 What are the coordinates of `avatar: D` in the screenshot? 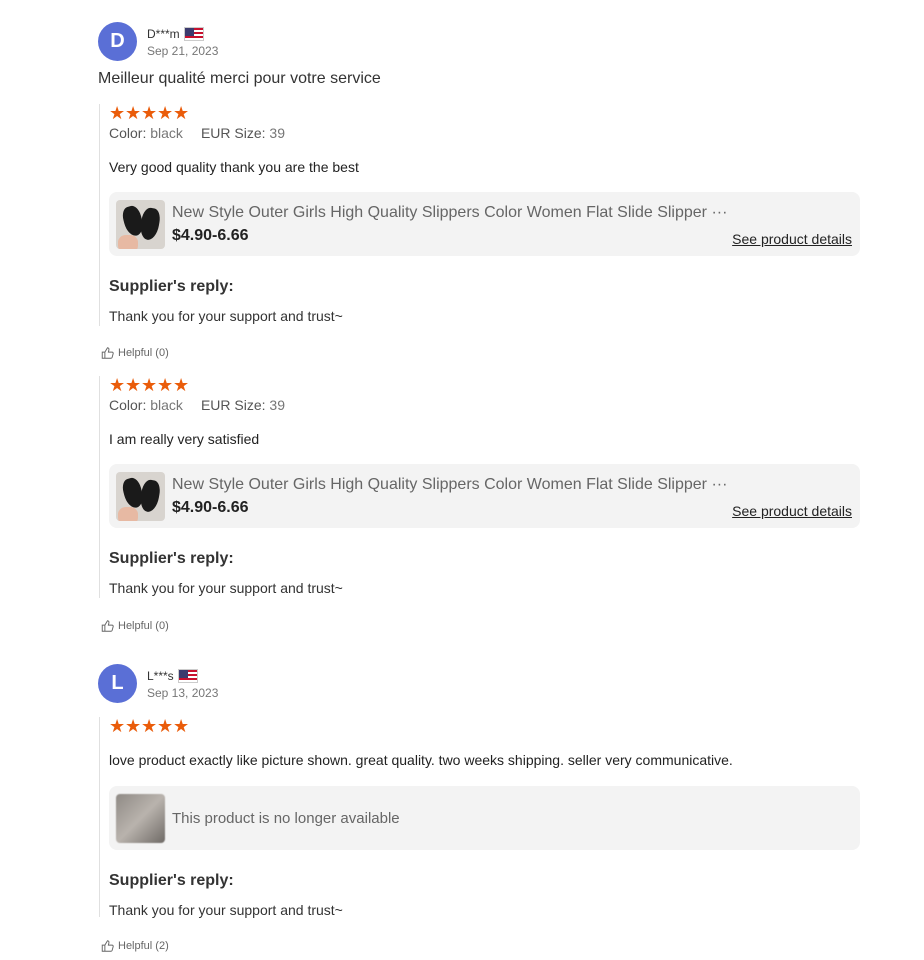 It's located at (117, 41).